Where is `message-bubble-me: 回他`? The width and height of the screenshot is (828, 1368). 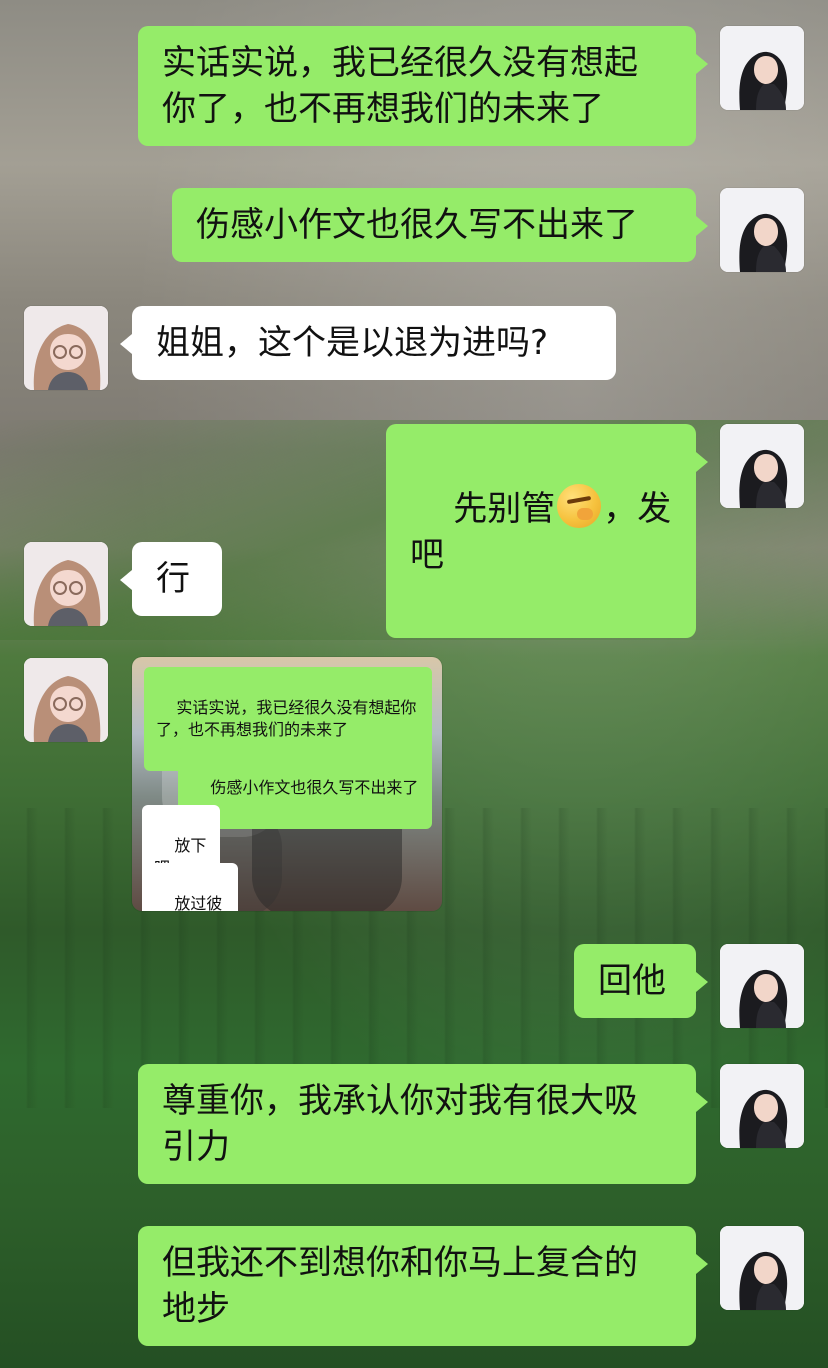 message-bubble-me: 回他 is located at coordinates (641, 981).